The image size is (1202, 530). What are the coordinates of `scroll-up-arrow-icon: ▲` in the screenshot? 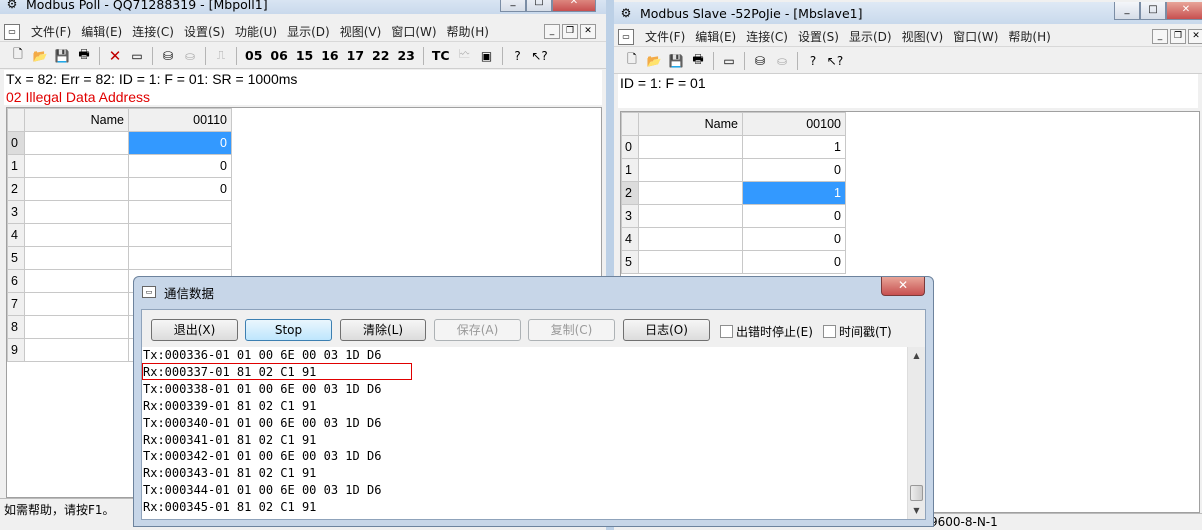 It's located at (916, 355).